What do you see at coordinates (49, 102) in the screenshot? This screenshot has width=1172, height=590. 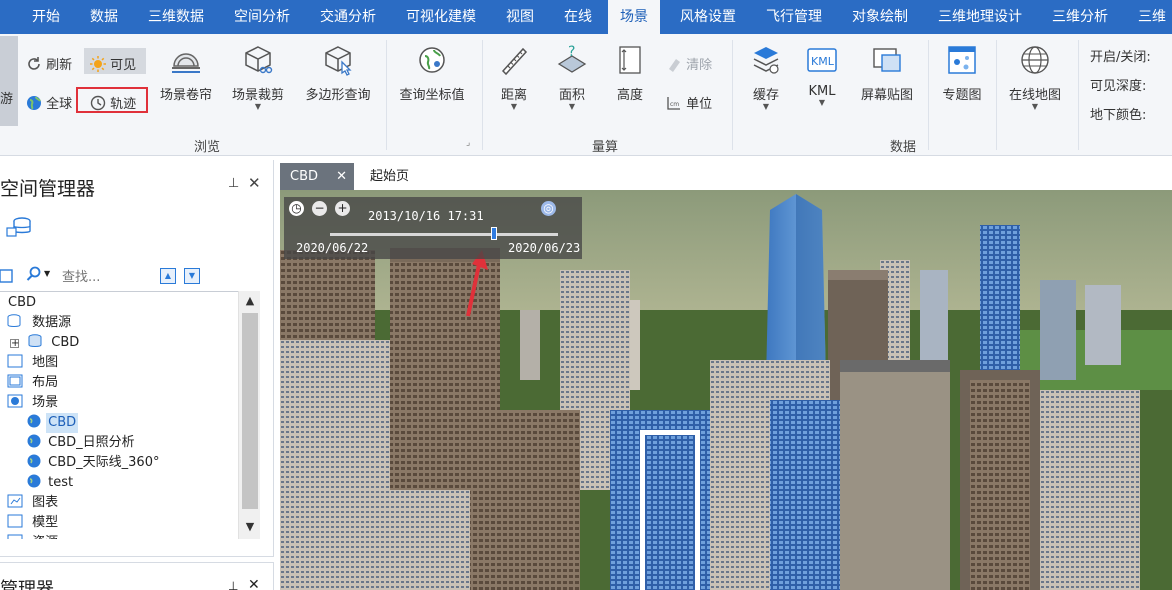 I see `global-button: 全球` at bounding box center [49, 102].